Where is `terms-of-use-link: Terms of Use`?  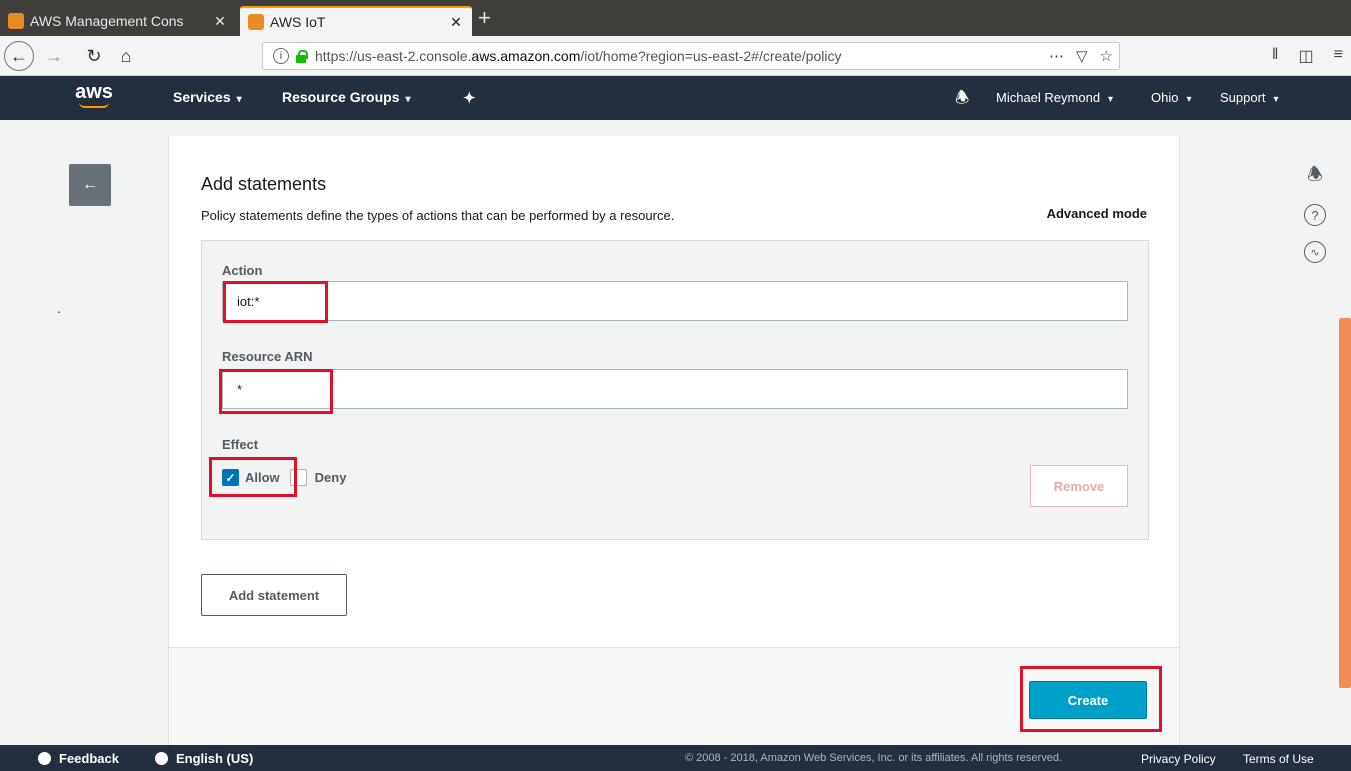
terms-of-use-link: Terms of Use is located at coordinates (1278, 759).